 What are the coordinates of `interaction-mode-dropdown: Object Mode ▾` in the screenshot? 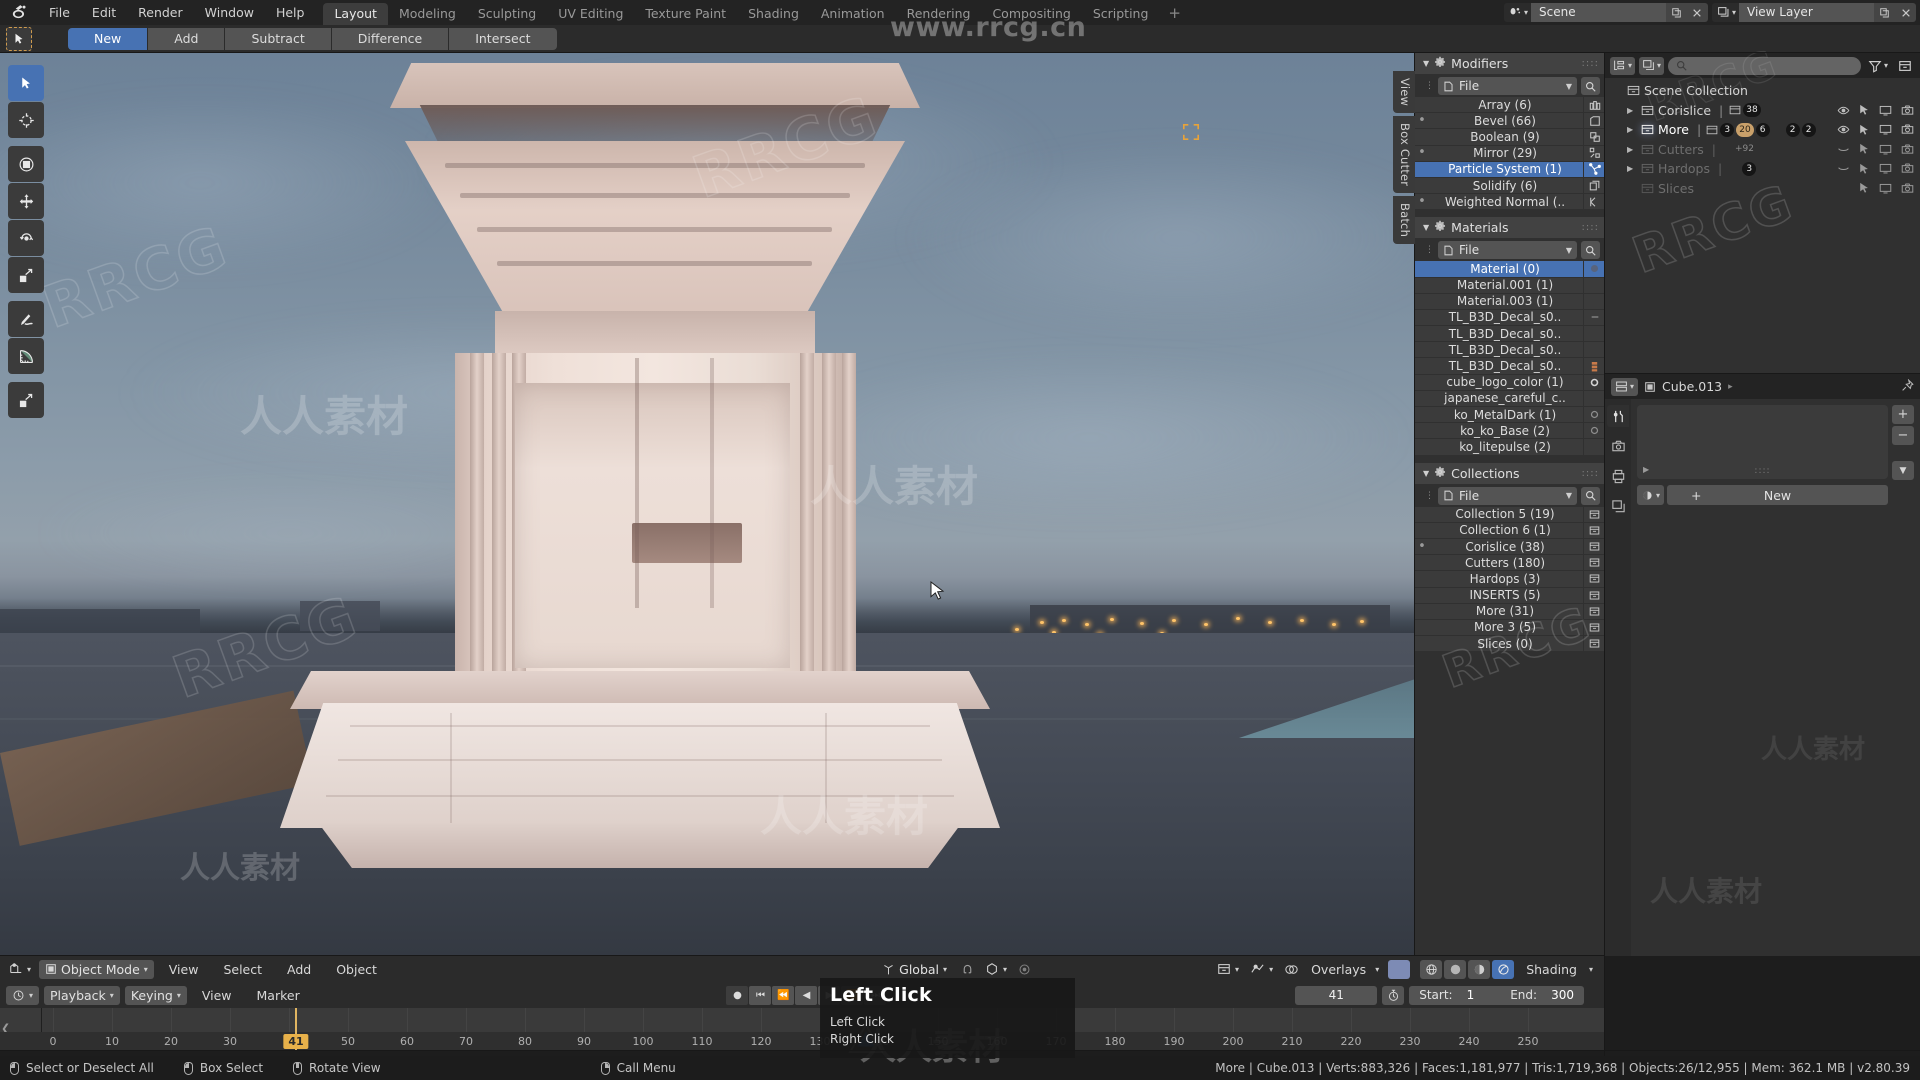 It's located at (96, 969).